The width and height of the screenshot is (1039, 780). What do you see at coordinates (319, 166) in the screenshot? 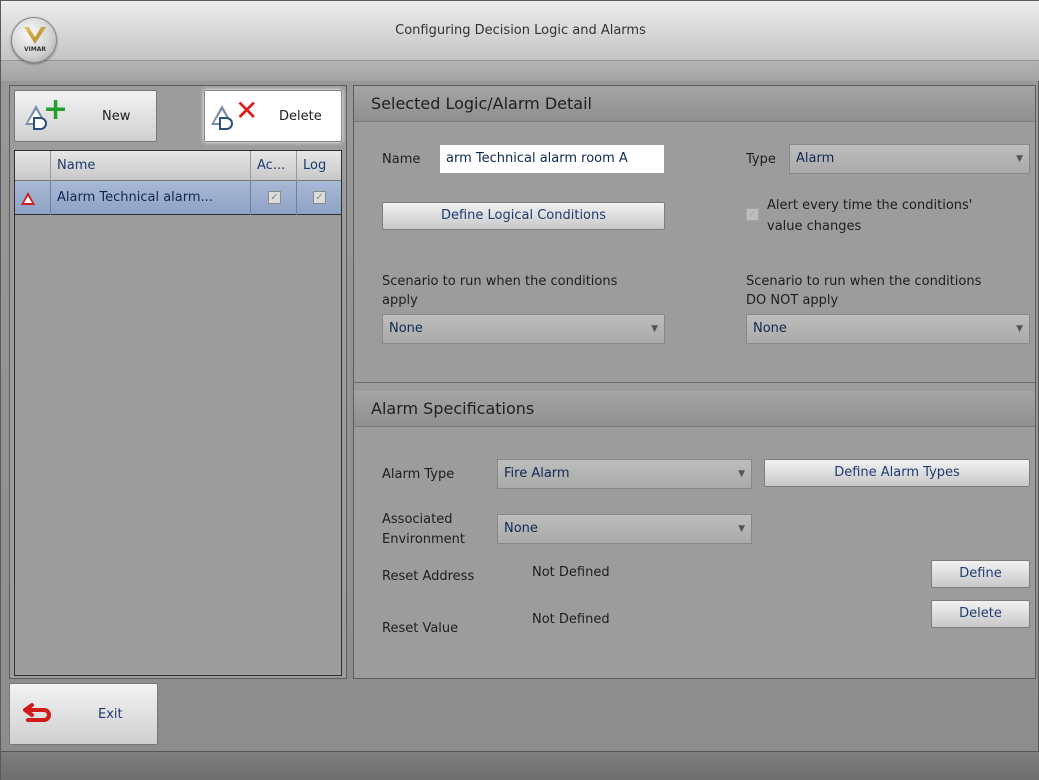
I see `column-header-log: Log` at bounding box center [319, 166].